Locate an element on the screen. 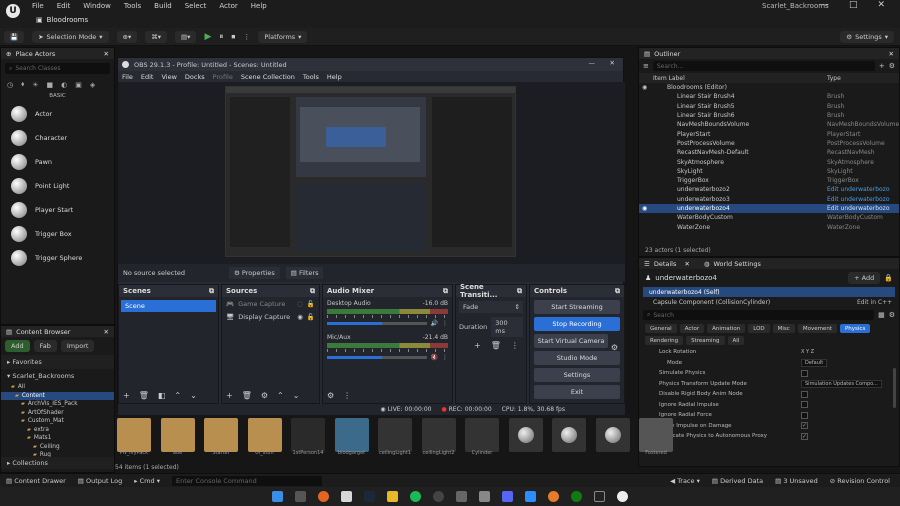 The image size is (900, 506). discord-icon is located at coordinates (507, 496).